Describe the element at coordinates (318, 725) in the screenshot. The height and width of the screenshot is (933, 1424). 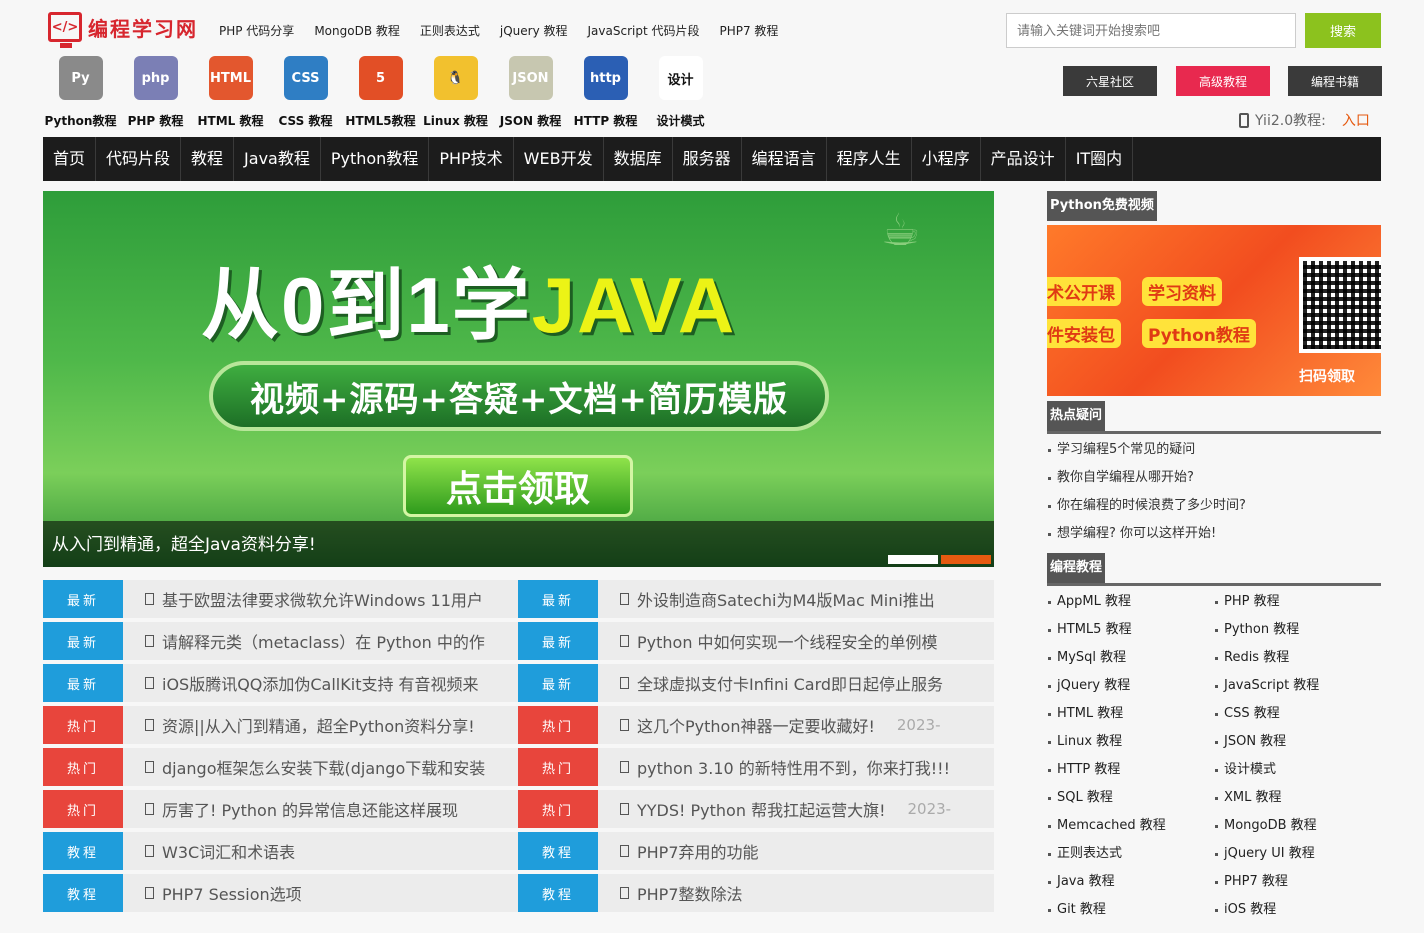
I see `news-title: 资源||从入门到精通，超全Python资料分享!` at that location.